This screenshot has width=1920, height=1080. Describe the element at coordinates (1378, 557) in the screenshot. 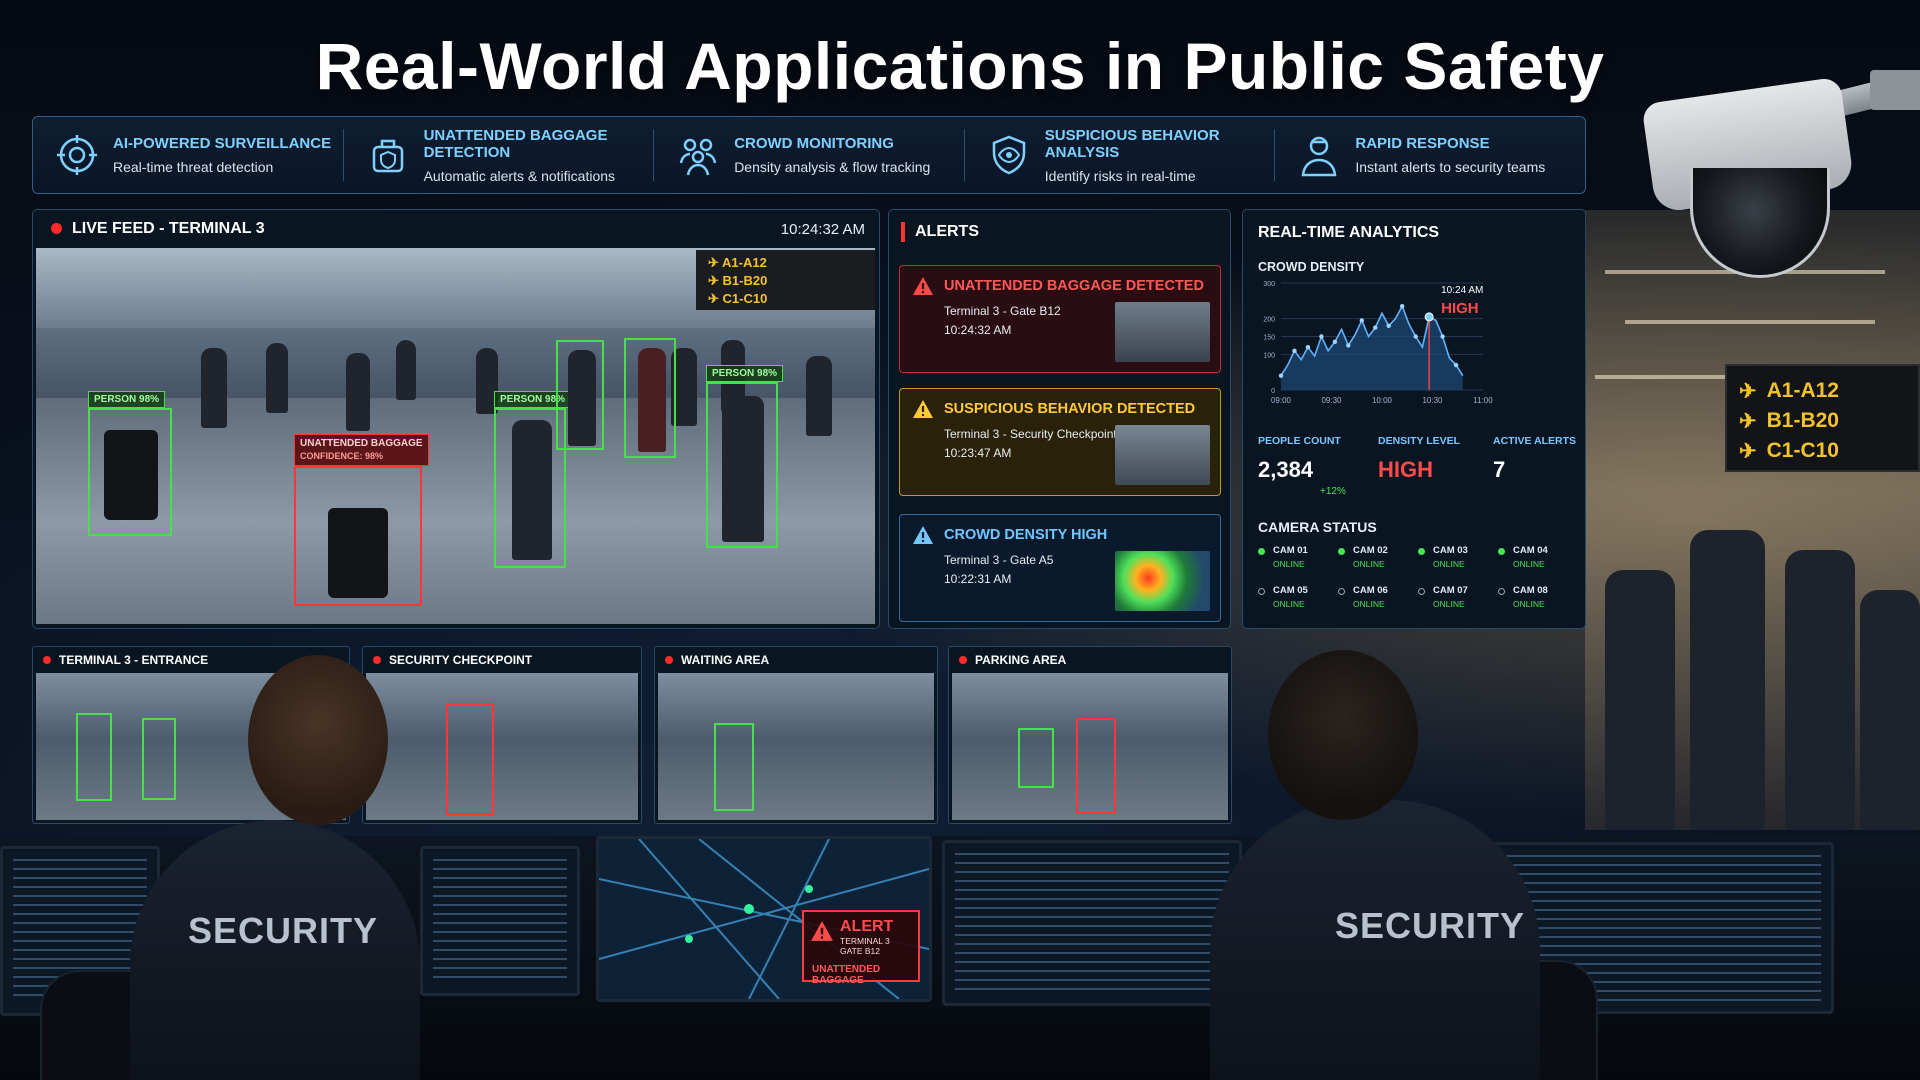

I see `camera-status-item: CAM 02 ONLINE` at that location.